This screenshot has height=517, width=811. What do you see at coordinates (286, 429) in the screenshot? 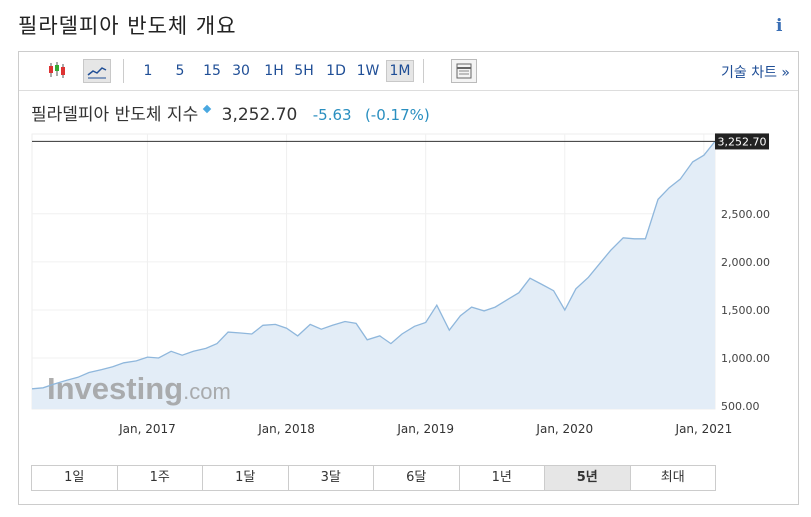
I see `x-tick-label: Jan, 2018` at bounding box center [286, 429].